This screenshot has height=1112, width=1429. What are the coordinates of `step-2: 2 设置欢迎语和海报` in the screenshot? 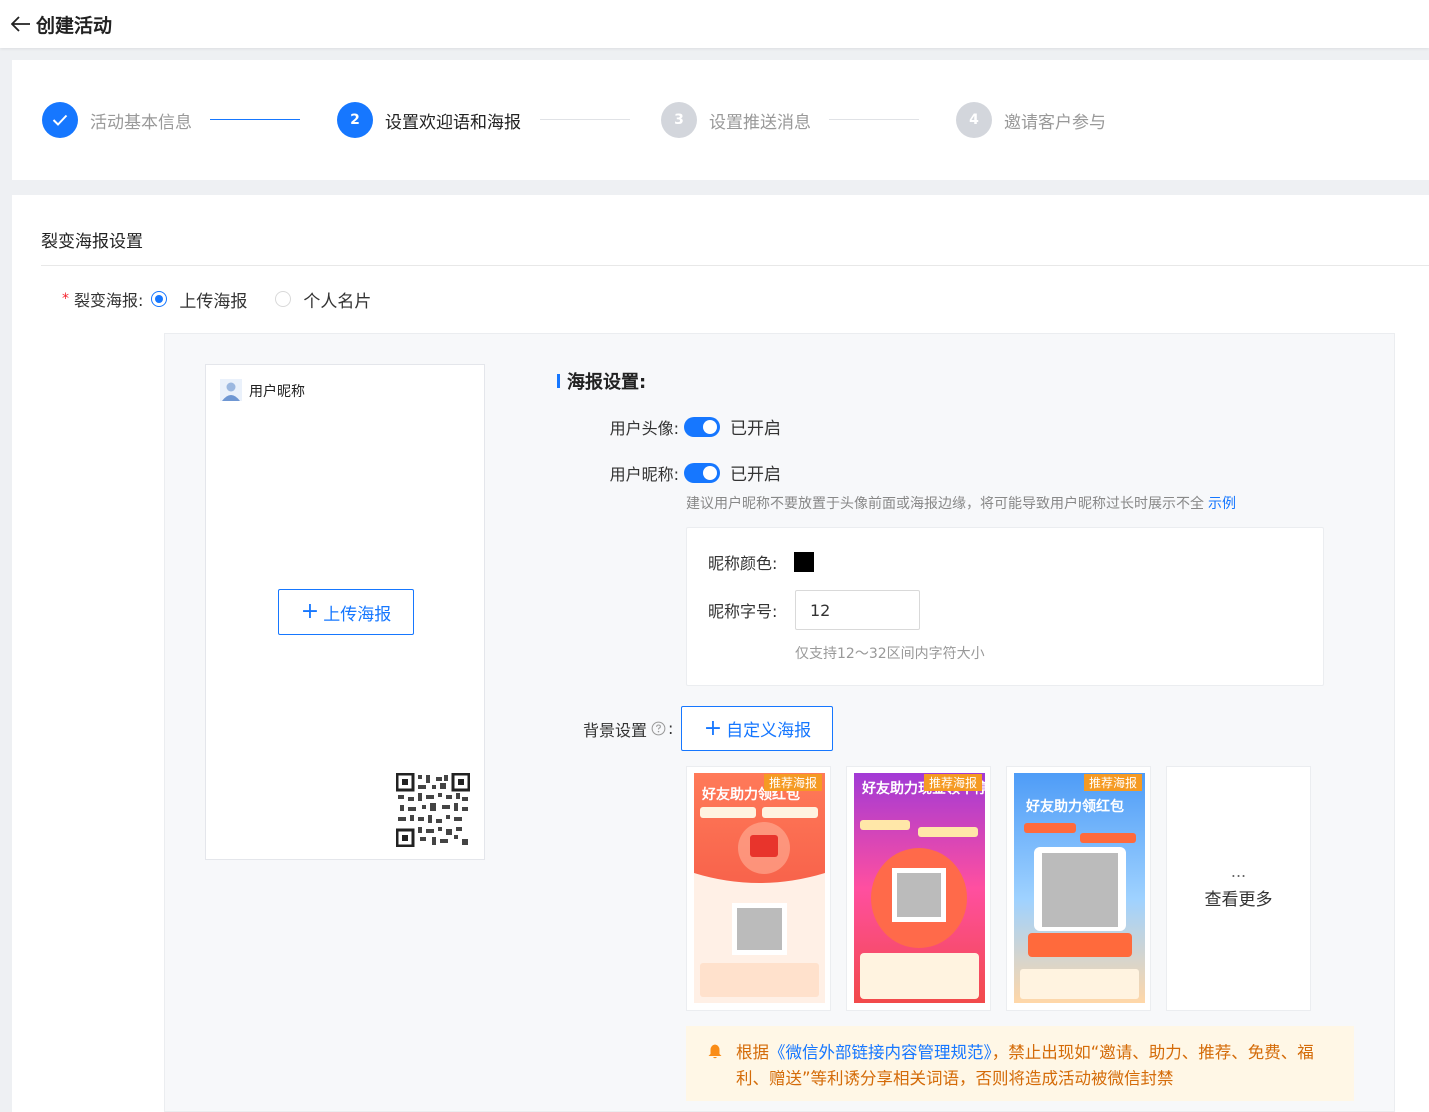 It's located at (429, 120).